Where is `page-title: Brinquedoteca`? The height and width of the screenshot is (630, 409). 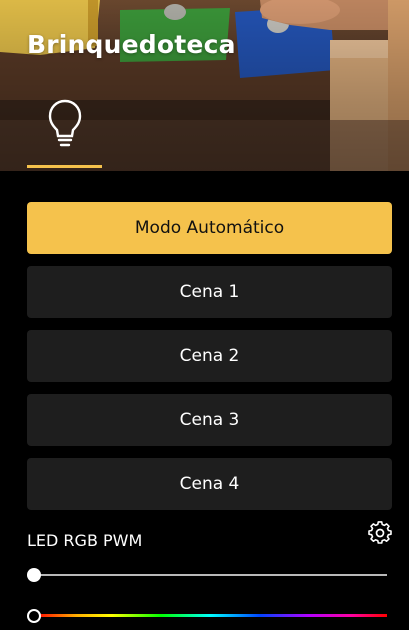 page-title: Brinquedoteca is located at coordinates (131, 44).